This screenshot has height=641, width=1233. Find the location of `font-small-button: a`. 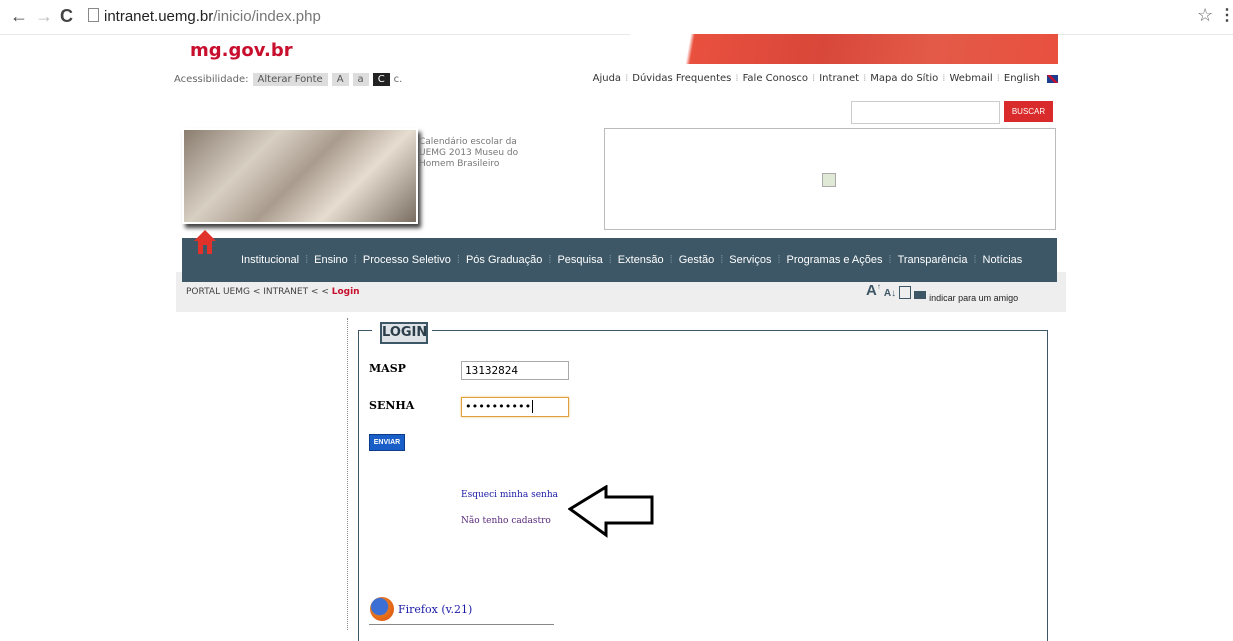

font-small-button: a is located at coordinates (360, 79).